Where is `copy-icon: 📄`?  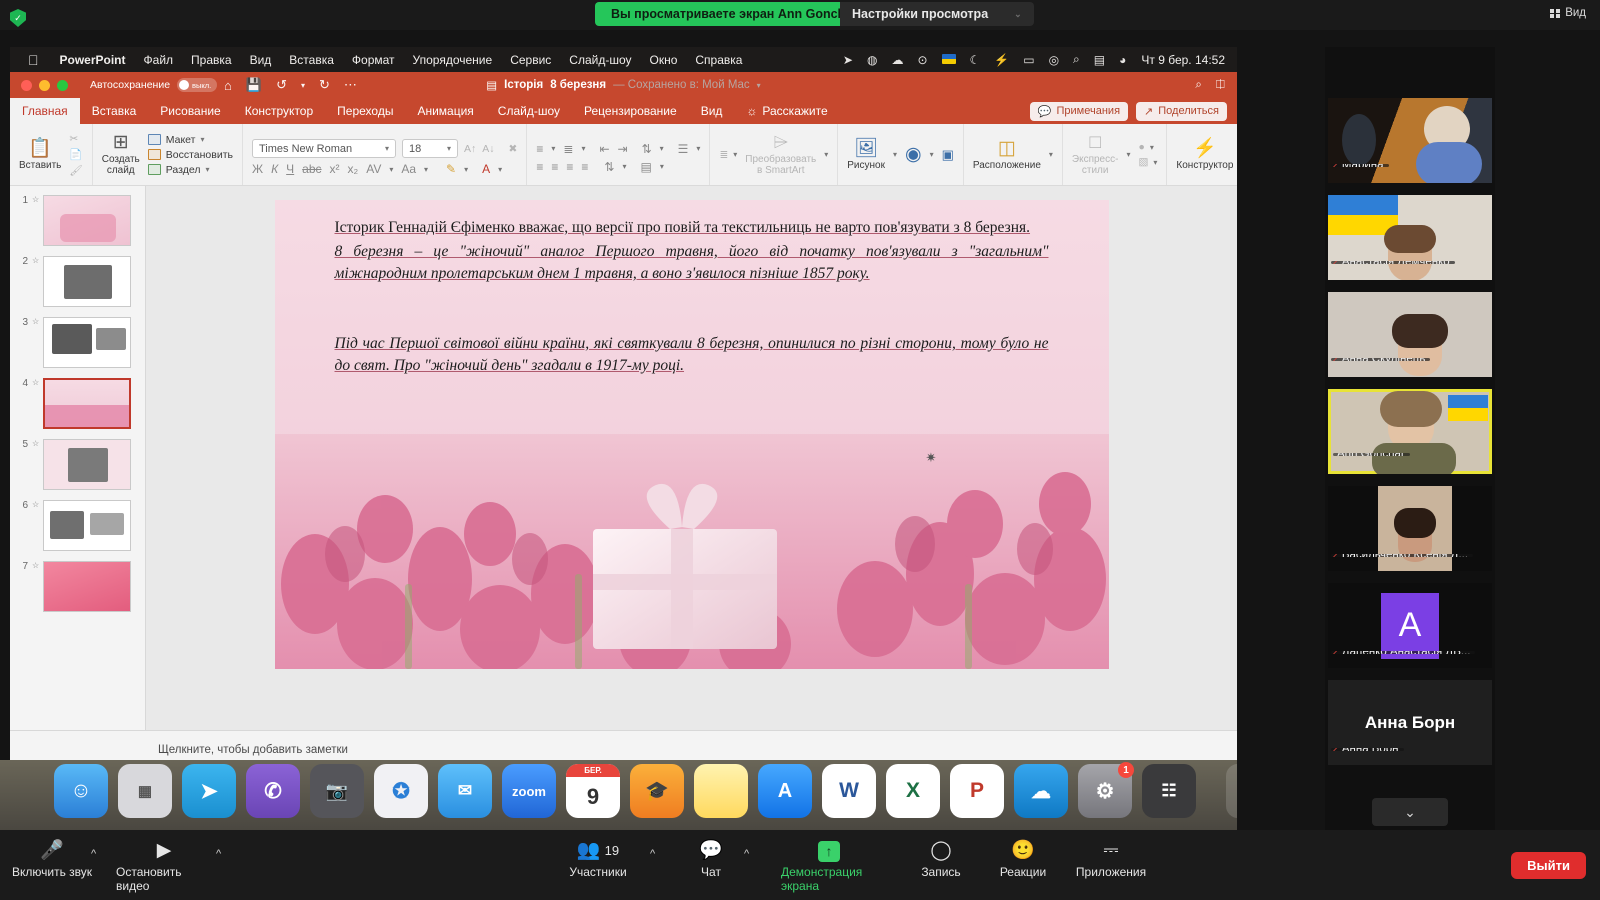 copy-icon: 📄 is located at coordinates (75, 154).